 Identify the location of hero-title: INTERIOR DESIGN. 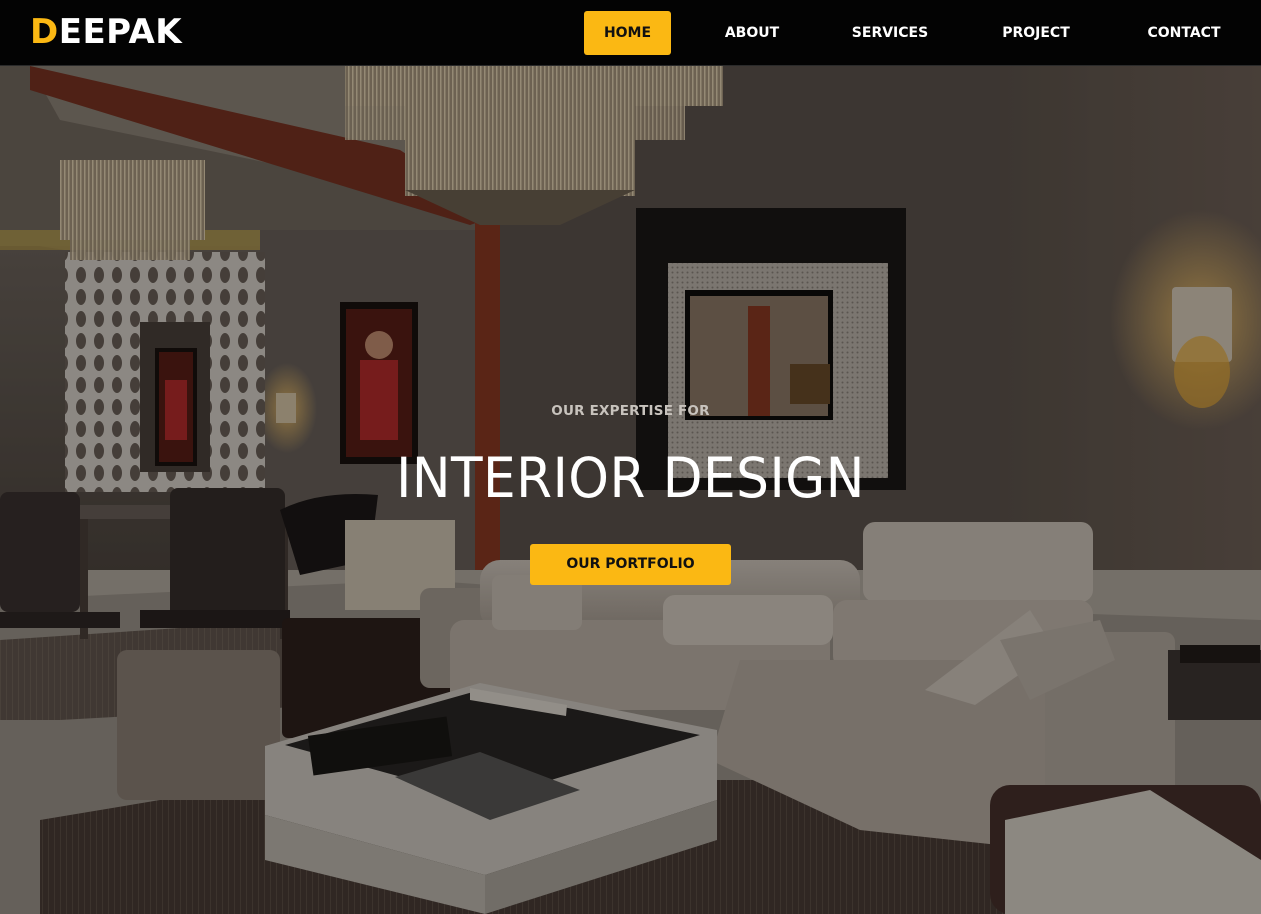
(630, 478).